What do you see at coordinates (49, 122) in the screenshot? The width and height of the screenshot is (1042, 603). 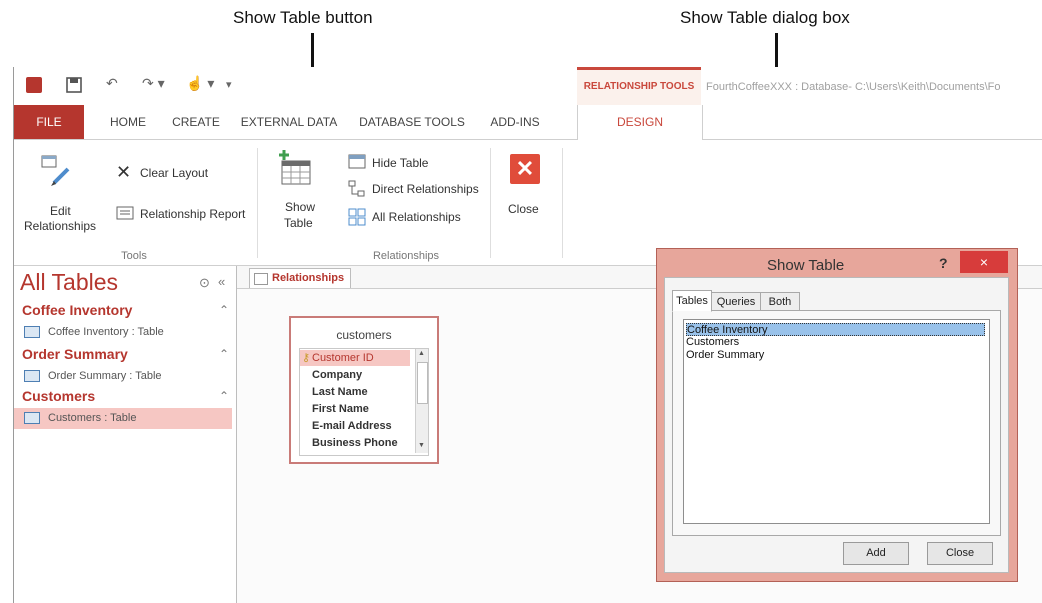 I see `tab-file: FILE` at bounding box center [49, 122].